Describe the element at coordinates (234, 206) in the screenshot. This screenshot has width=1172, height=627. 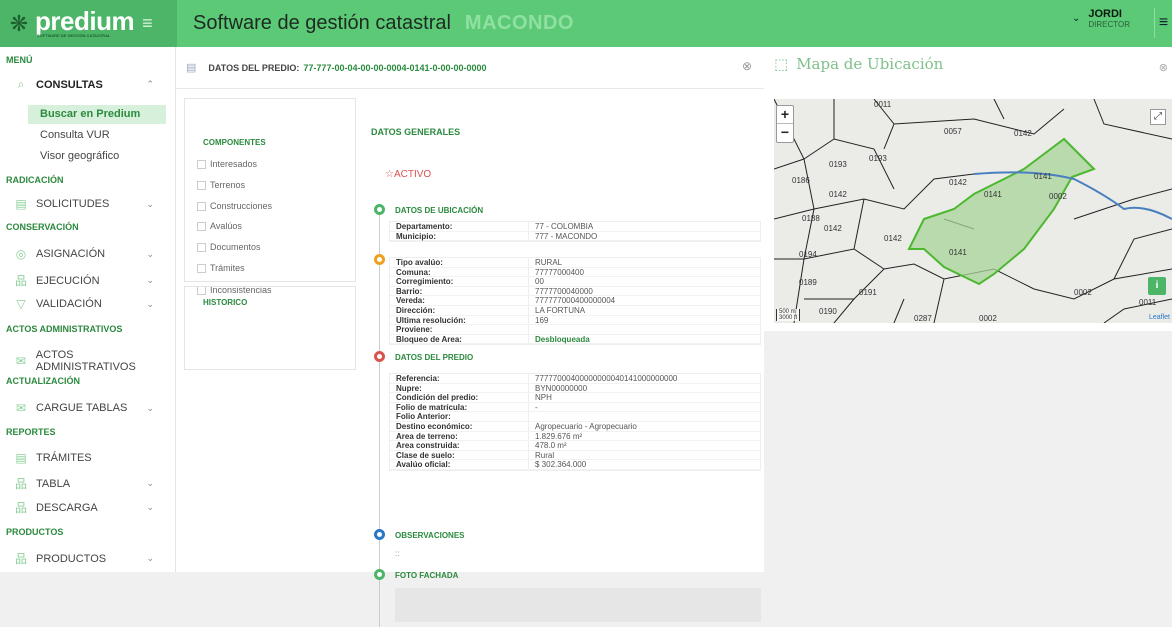
I see `componente-construcciones: Construcciones` at that location.